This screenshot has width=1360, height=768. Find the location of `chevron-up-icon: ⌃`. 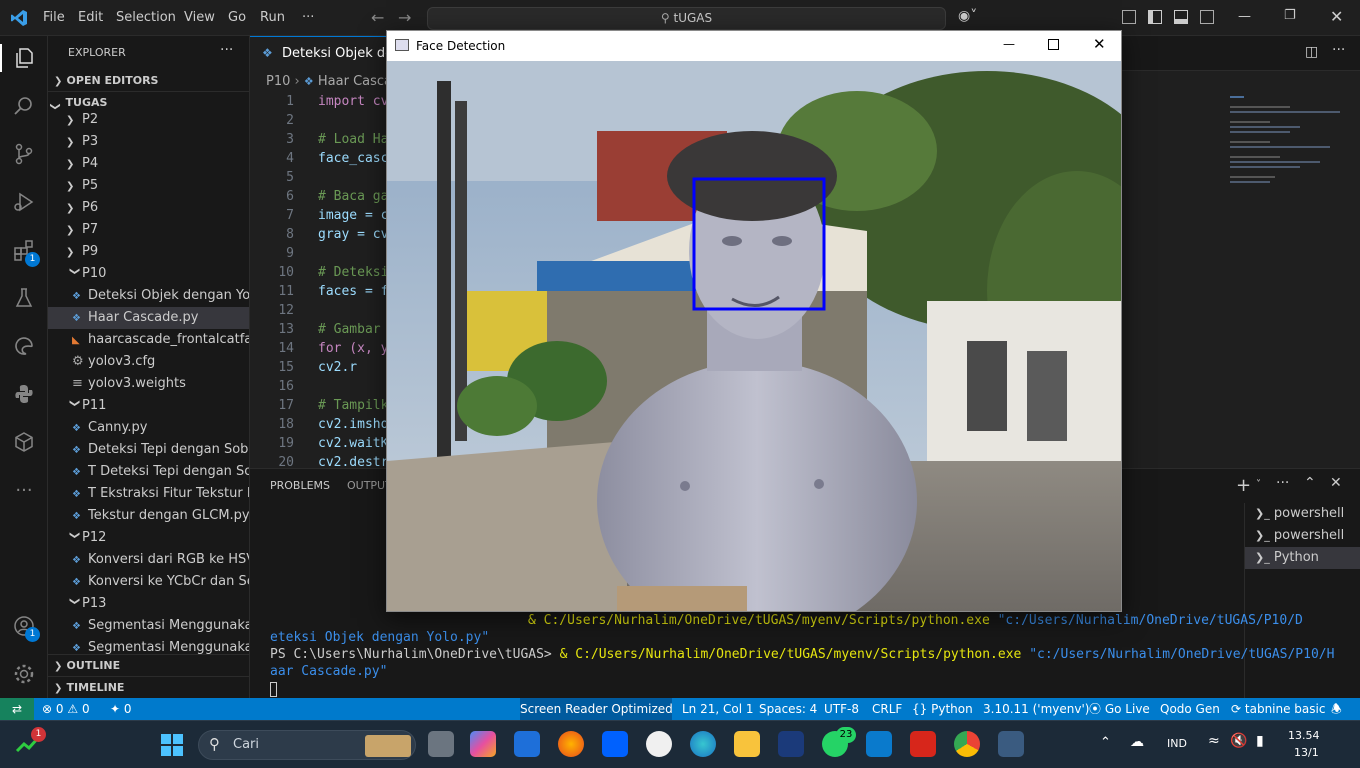

chevron-up-icon: ⌃ is located at coordinates (1105, 742).